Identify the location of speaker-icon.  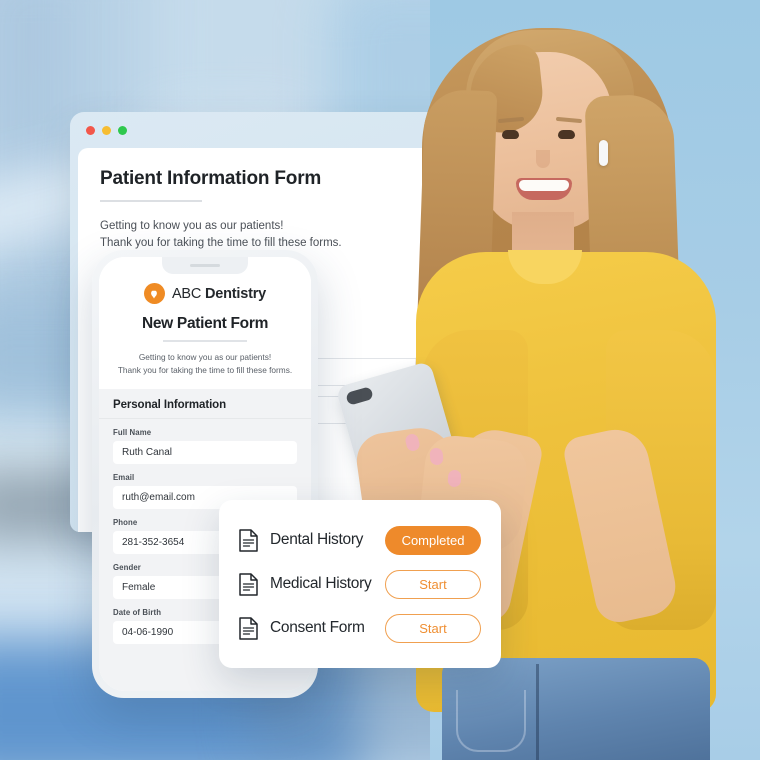
(205, 265).